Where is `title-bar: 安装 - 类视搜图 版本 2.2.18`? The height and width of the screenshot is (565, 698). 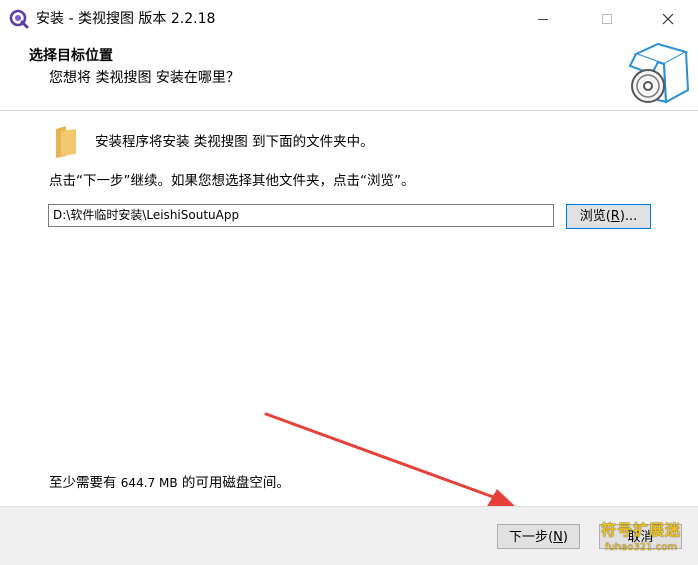 title-bar: 安装 - 类视搜图 版本 2.2.18 is located at coordinates (349, 19).